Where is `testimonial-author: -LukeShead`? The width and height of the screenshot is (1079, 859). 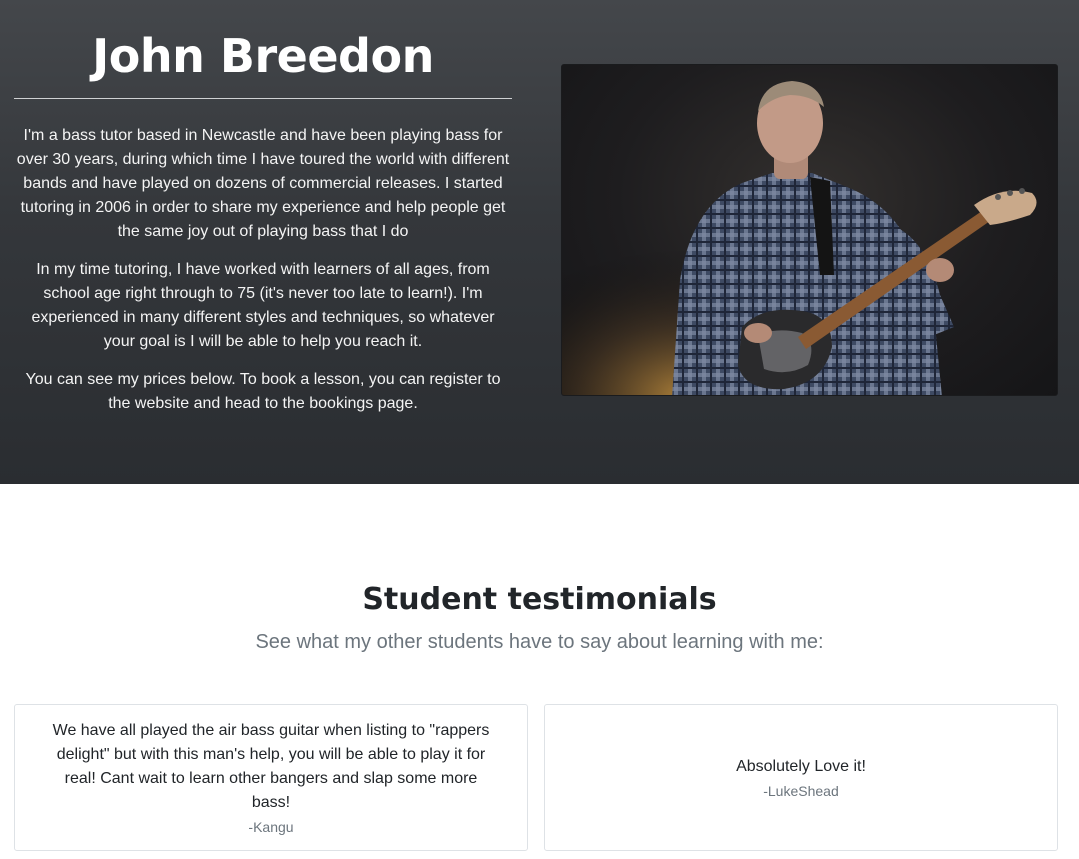 testimonial-author: -LukeShead is located at coordinates (801, 790).